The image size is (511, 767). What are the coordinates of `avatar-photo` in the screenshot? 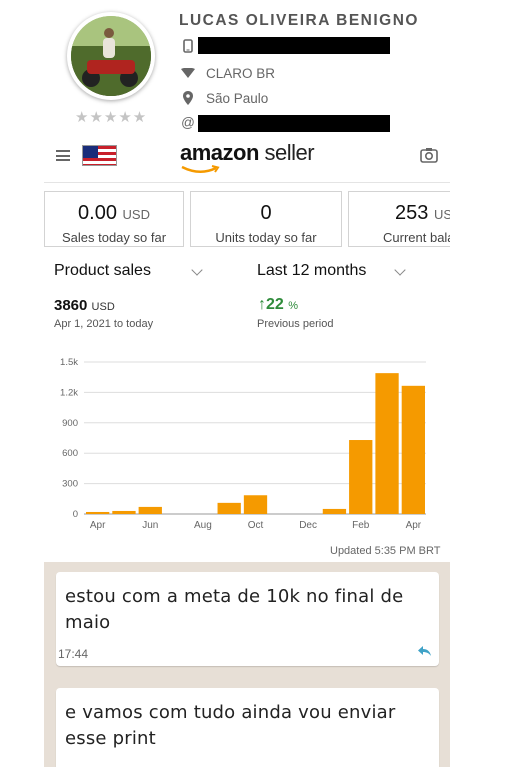 It's located at (111, 56).